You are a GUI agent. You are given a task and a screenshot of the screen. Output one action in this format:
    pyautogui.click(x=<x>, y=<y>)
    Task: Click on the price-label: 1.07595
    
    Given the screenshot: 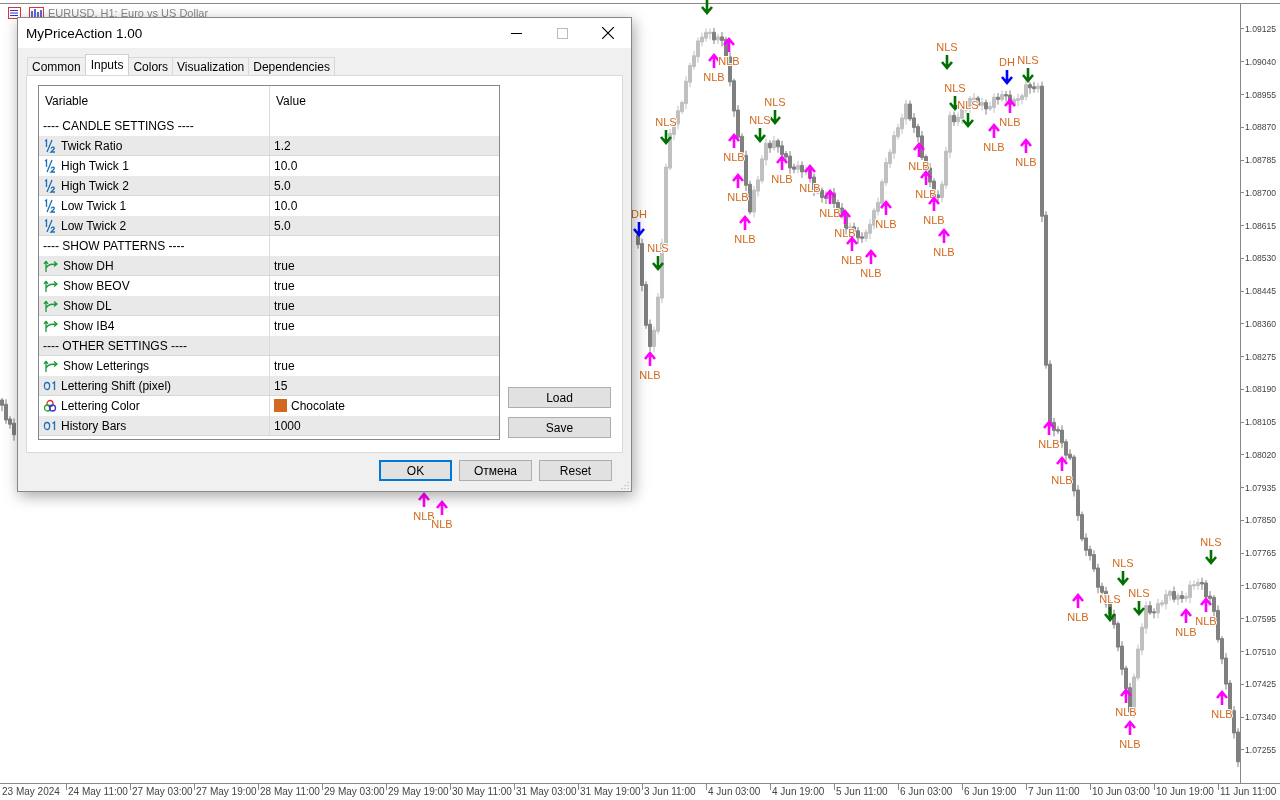 What is the action you would take?
    pyautogui.click(x=1261, y=618)
    